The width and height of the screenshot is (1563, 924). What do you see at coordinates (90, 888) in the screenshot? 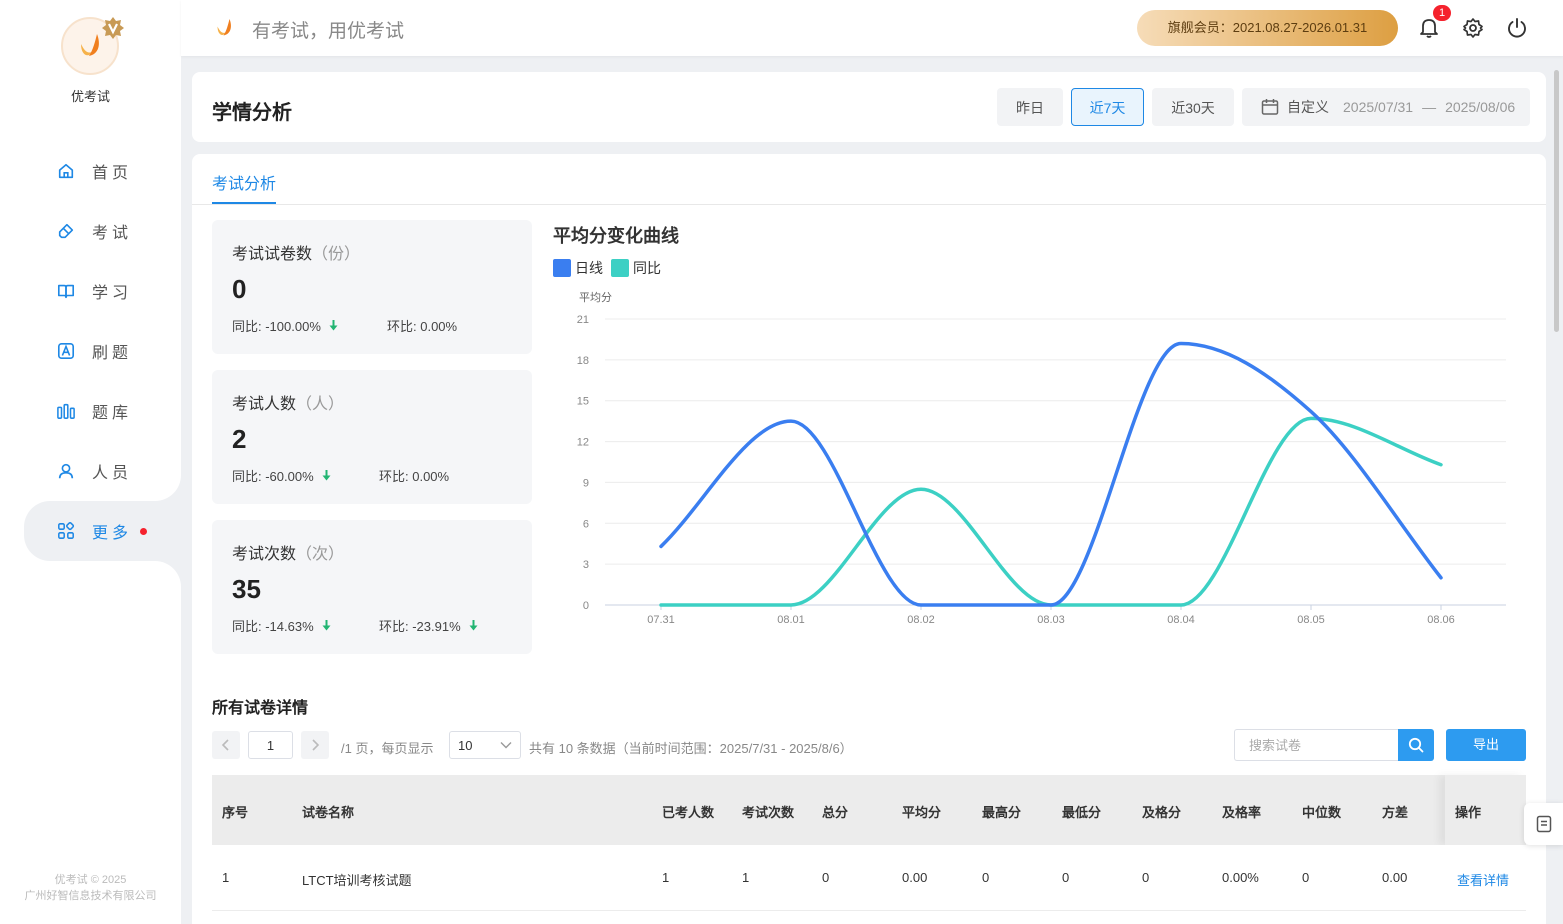
I see `copyright: 优考试 © 2025 广州好智信息技术有限公司` at bounding box center [90, 888].